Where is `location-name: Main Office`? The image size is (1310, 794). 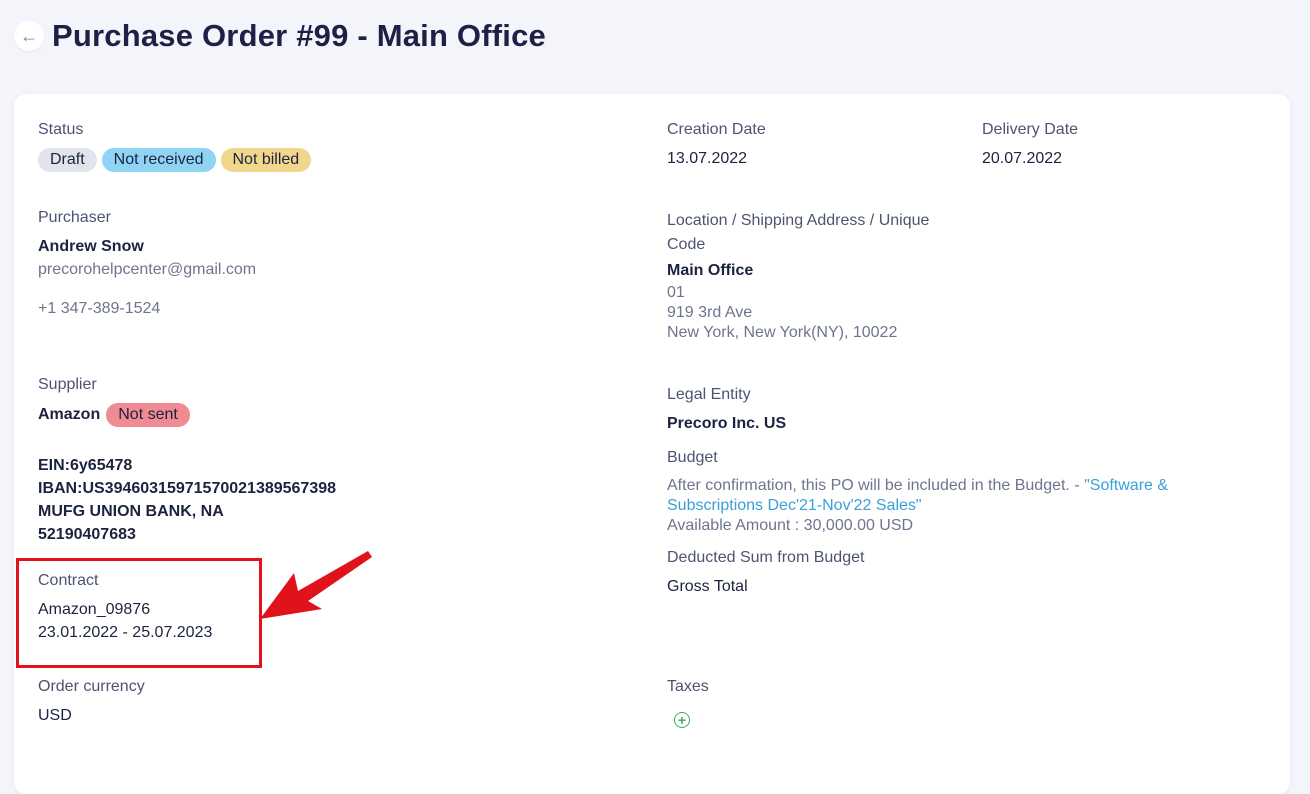
location-name: Main Office is located at coordinates (710, 270).